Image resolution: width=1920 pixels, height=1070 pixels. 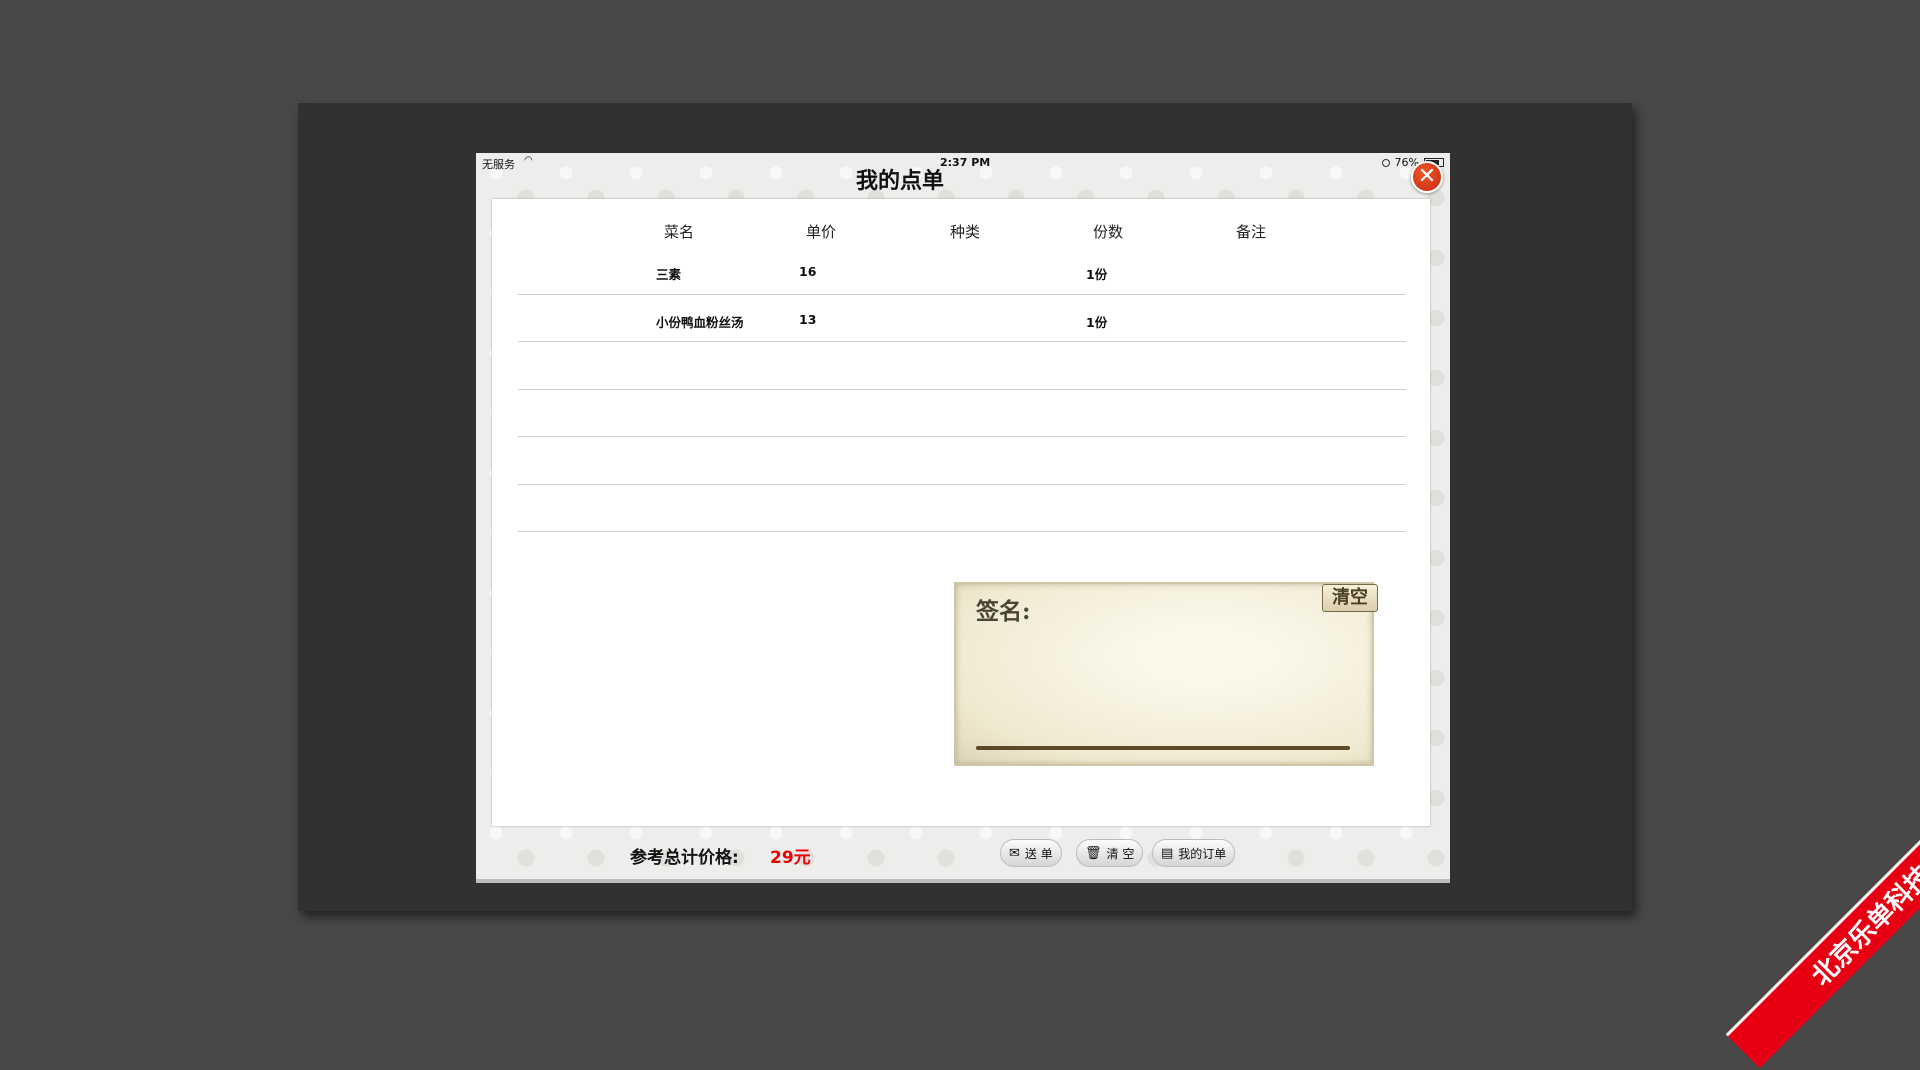 I want to click on my-orders-label: 我的订单, so click(x=1202, y=853).